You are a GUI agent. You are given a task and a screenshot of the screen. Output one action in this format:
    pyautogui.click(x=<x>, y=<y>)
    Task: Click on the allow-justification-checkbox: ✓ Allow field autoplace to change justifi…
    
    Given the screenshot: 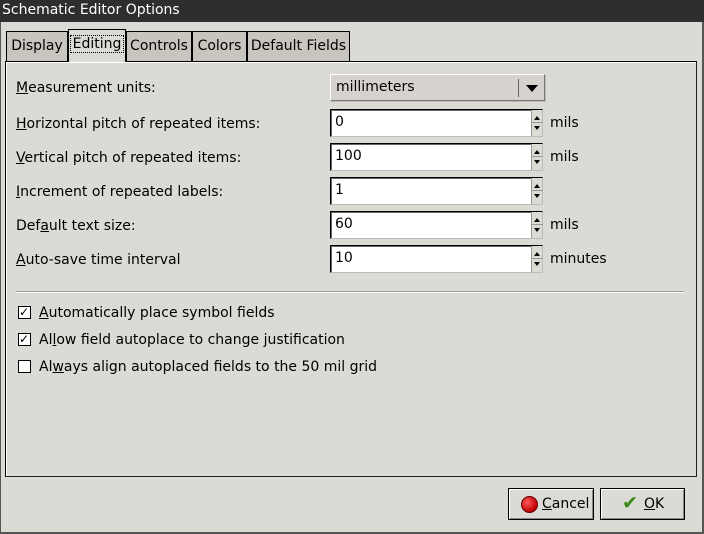 What is the action you would take?
    pyautogui.click(x=181, y=340)
    